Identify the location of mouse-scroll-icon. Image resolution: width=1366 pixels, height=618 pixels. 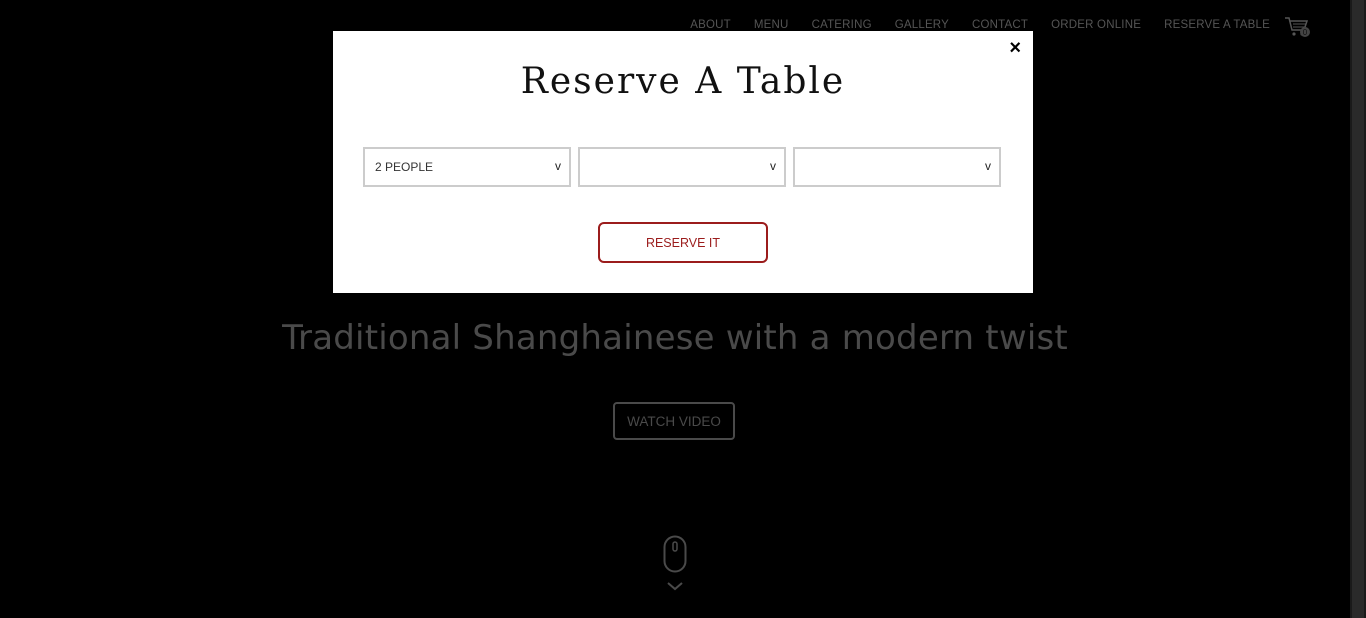
(675, 564).